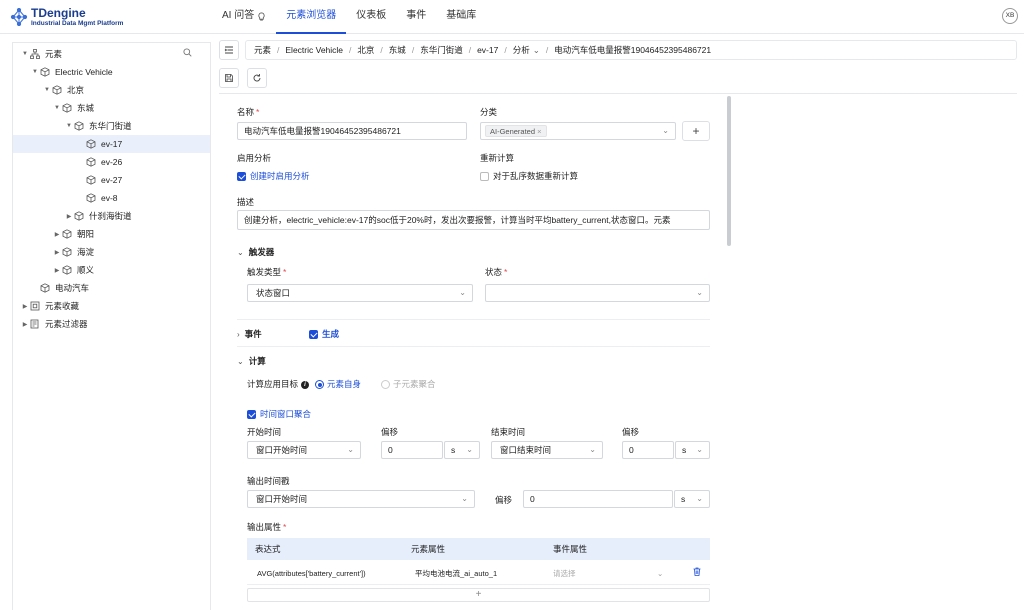 The width and height of the screenshot is (1024, 610). What do you see at coordinates (305, 384) in the screenshot?
I see `info-icon: i` at bounding box center [305, 384].